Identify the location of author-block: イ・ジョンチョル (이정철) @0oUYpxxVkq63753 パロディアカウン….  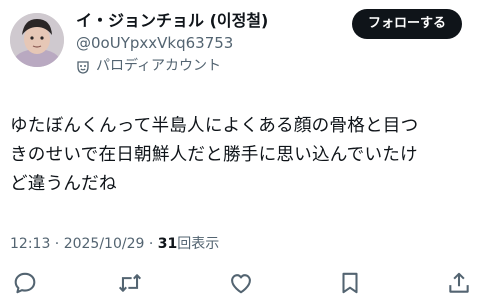
(206, 43).